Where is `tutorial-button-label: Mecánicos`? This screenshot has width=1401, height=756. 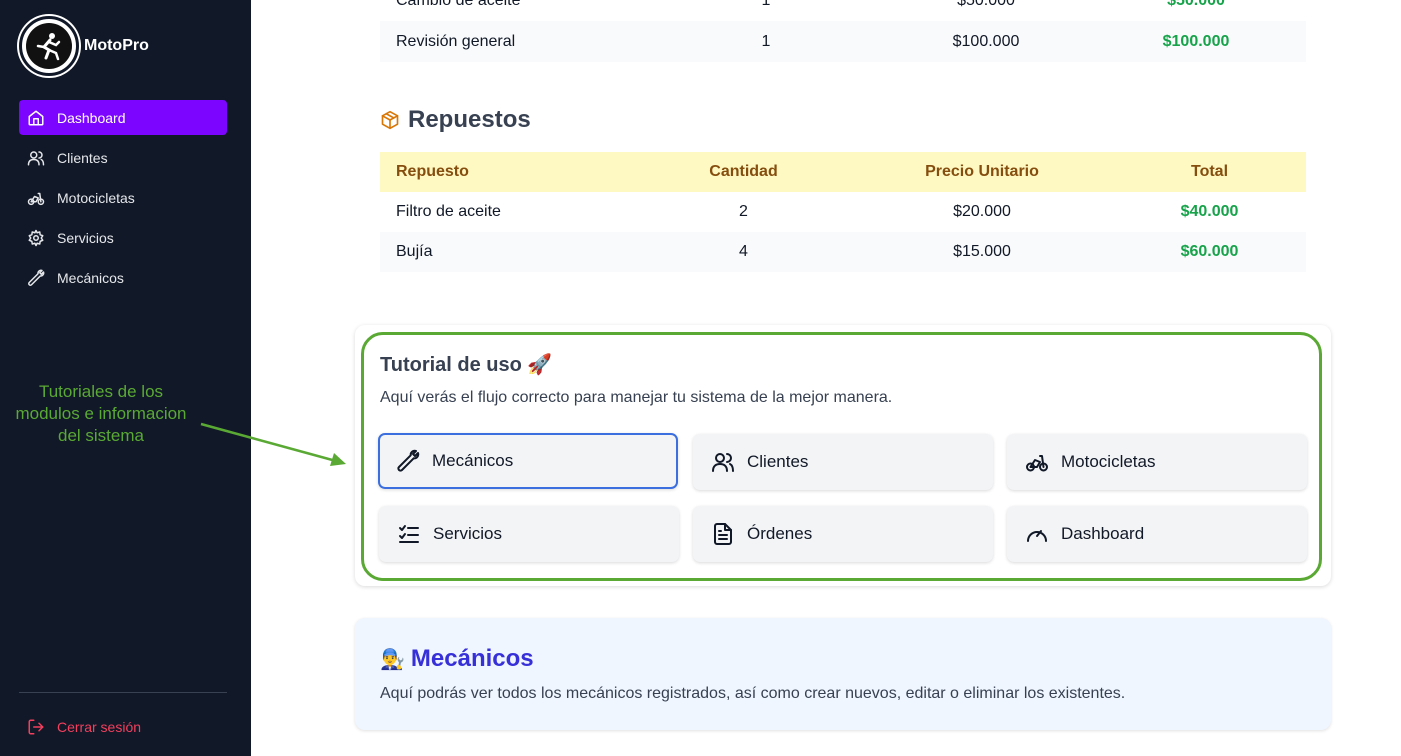 tutorial-button-label: Mecánicos is located at coordinates (473, 460).